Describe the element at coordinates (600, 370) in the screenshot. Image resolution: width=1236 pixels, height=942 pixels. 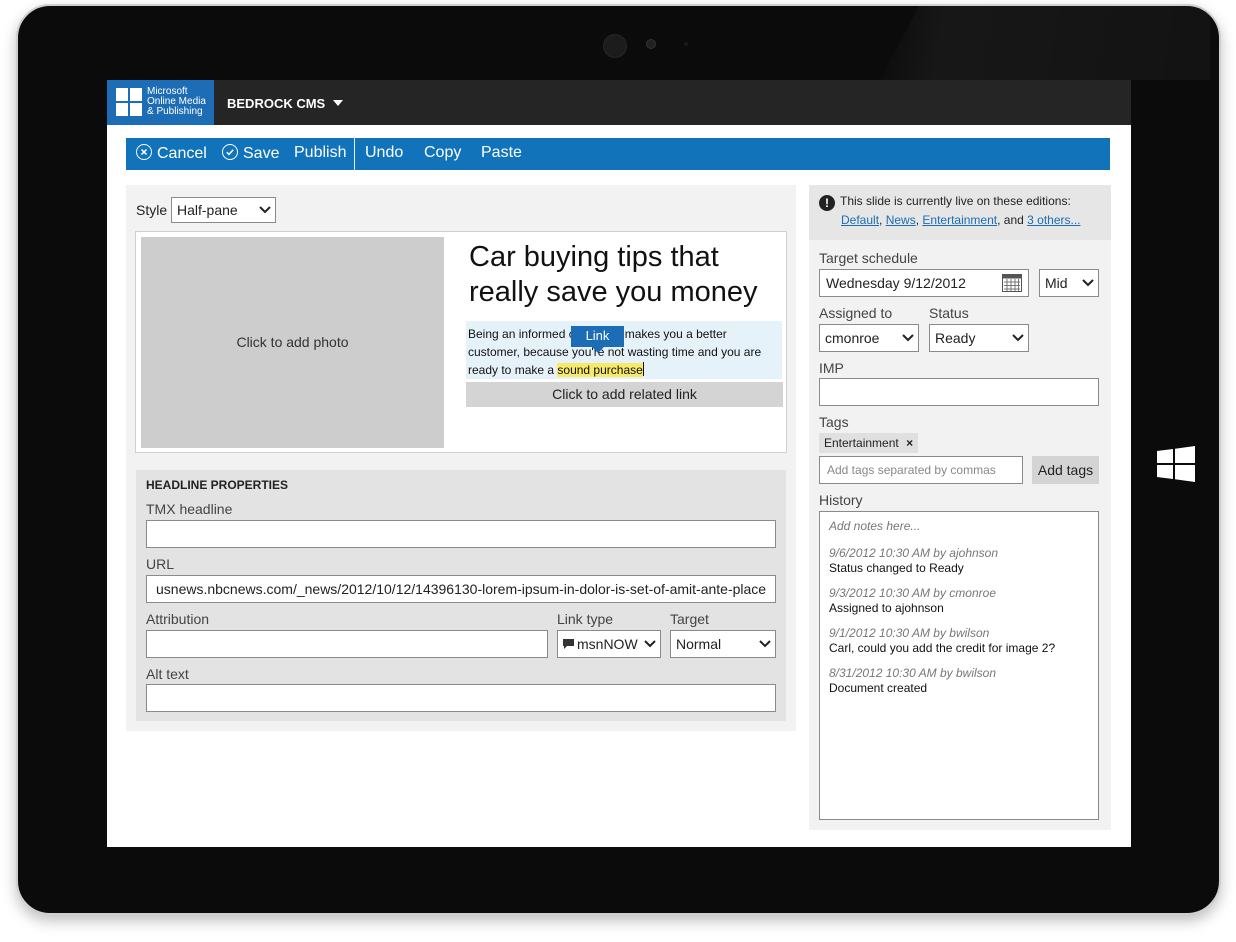
I see `selected-text: sound purchase` at that location.